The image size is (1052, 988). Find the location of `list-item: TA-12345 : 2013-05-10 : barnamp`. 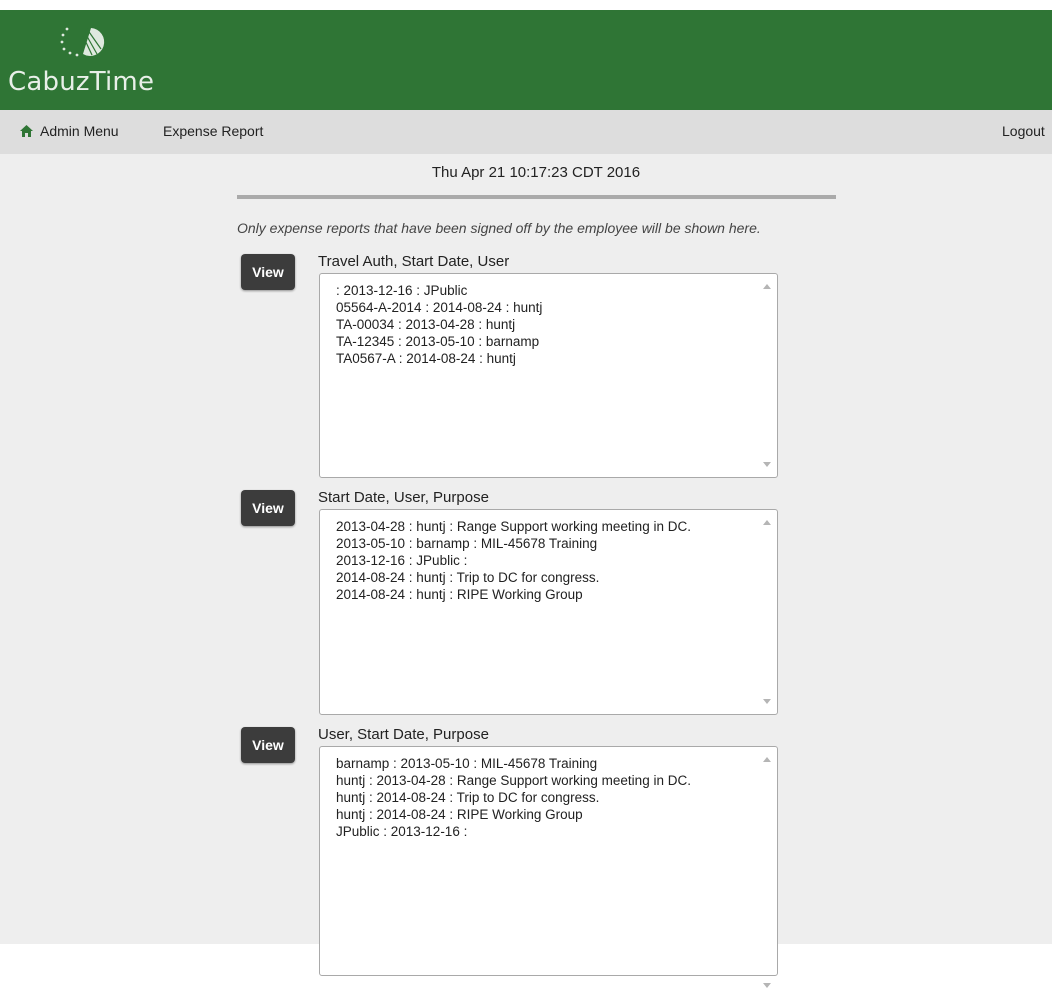

list-item: TA-12345 : 2013-05-10 : barnamp is located at coordinates (439, 341).